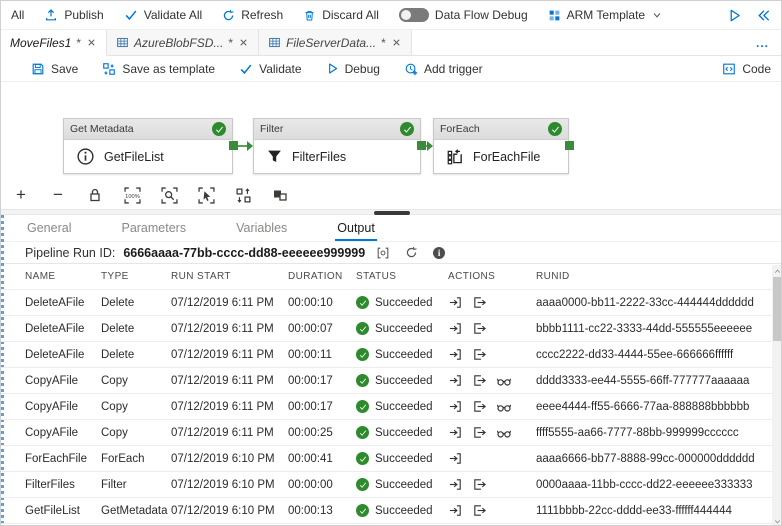 The height and width of the screenshot is (526, 782). What do you see at coordinates (49, 229) in the screenshot?
I see `tab-general: General` at bounding box center [49, 229].